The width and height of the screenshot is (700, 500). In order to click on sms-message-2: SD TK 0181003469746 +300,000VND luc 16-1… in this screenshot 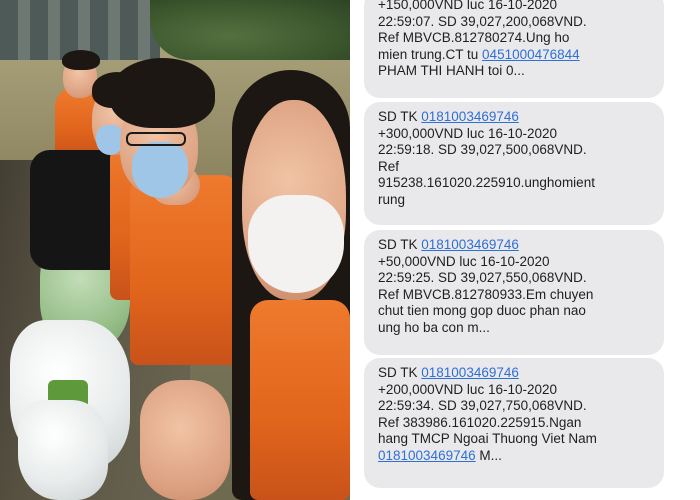, I will do `click(514, 163)`.